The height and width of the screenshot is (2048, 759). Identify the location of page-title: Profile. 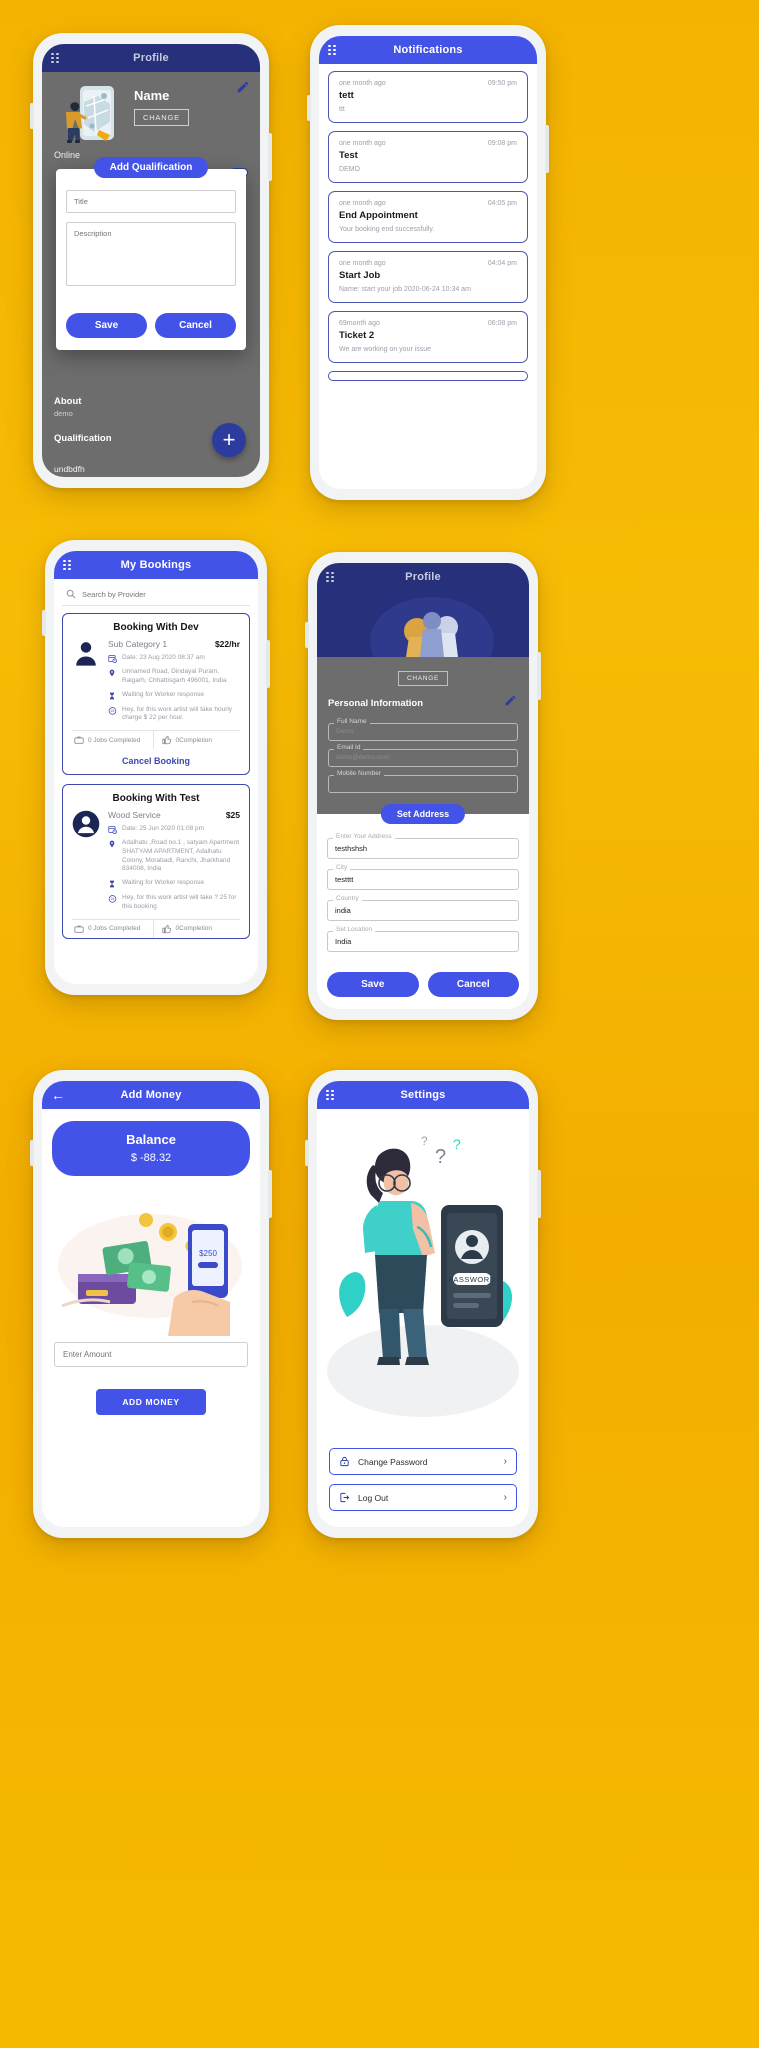
(423, 577).